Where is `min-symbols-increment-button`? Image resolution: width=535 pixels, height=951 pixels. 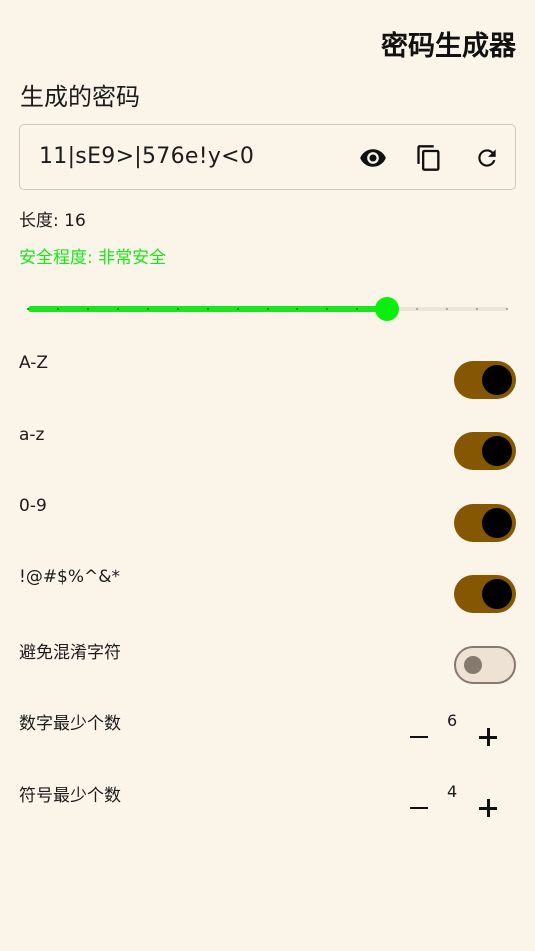 min-symbols-increment-button is located at coordinates (488, 808).